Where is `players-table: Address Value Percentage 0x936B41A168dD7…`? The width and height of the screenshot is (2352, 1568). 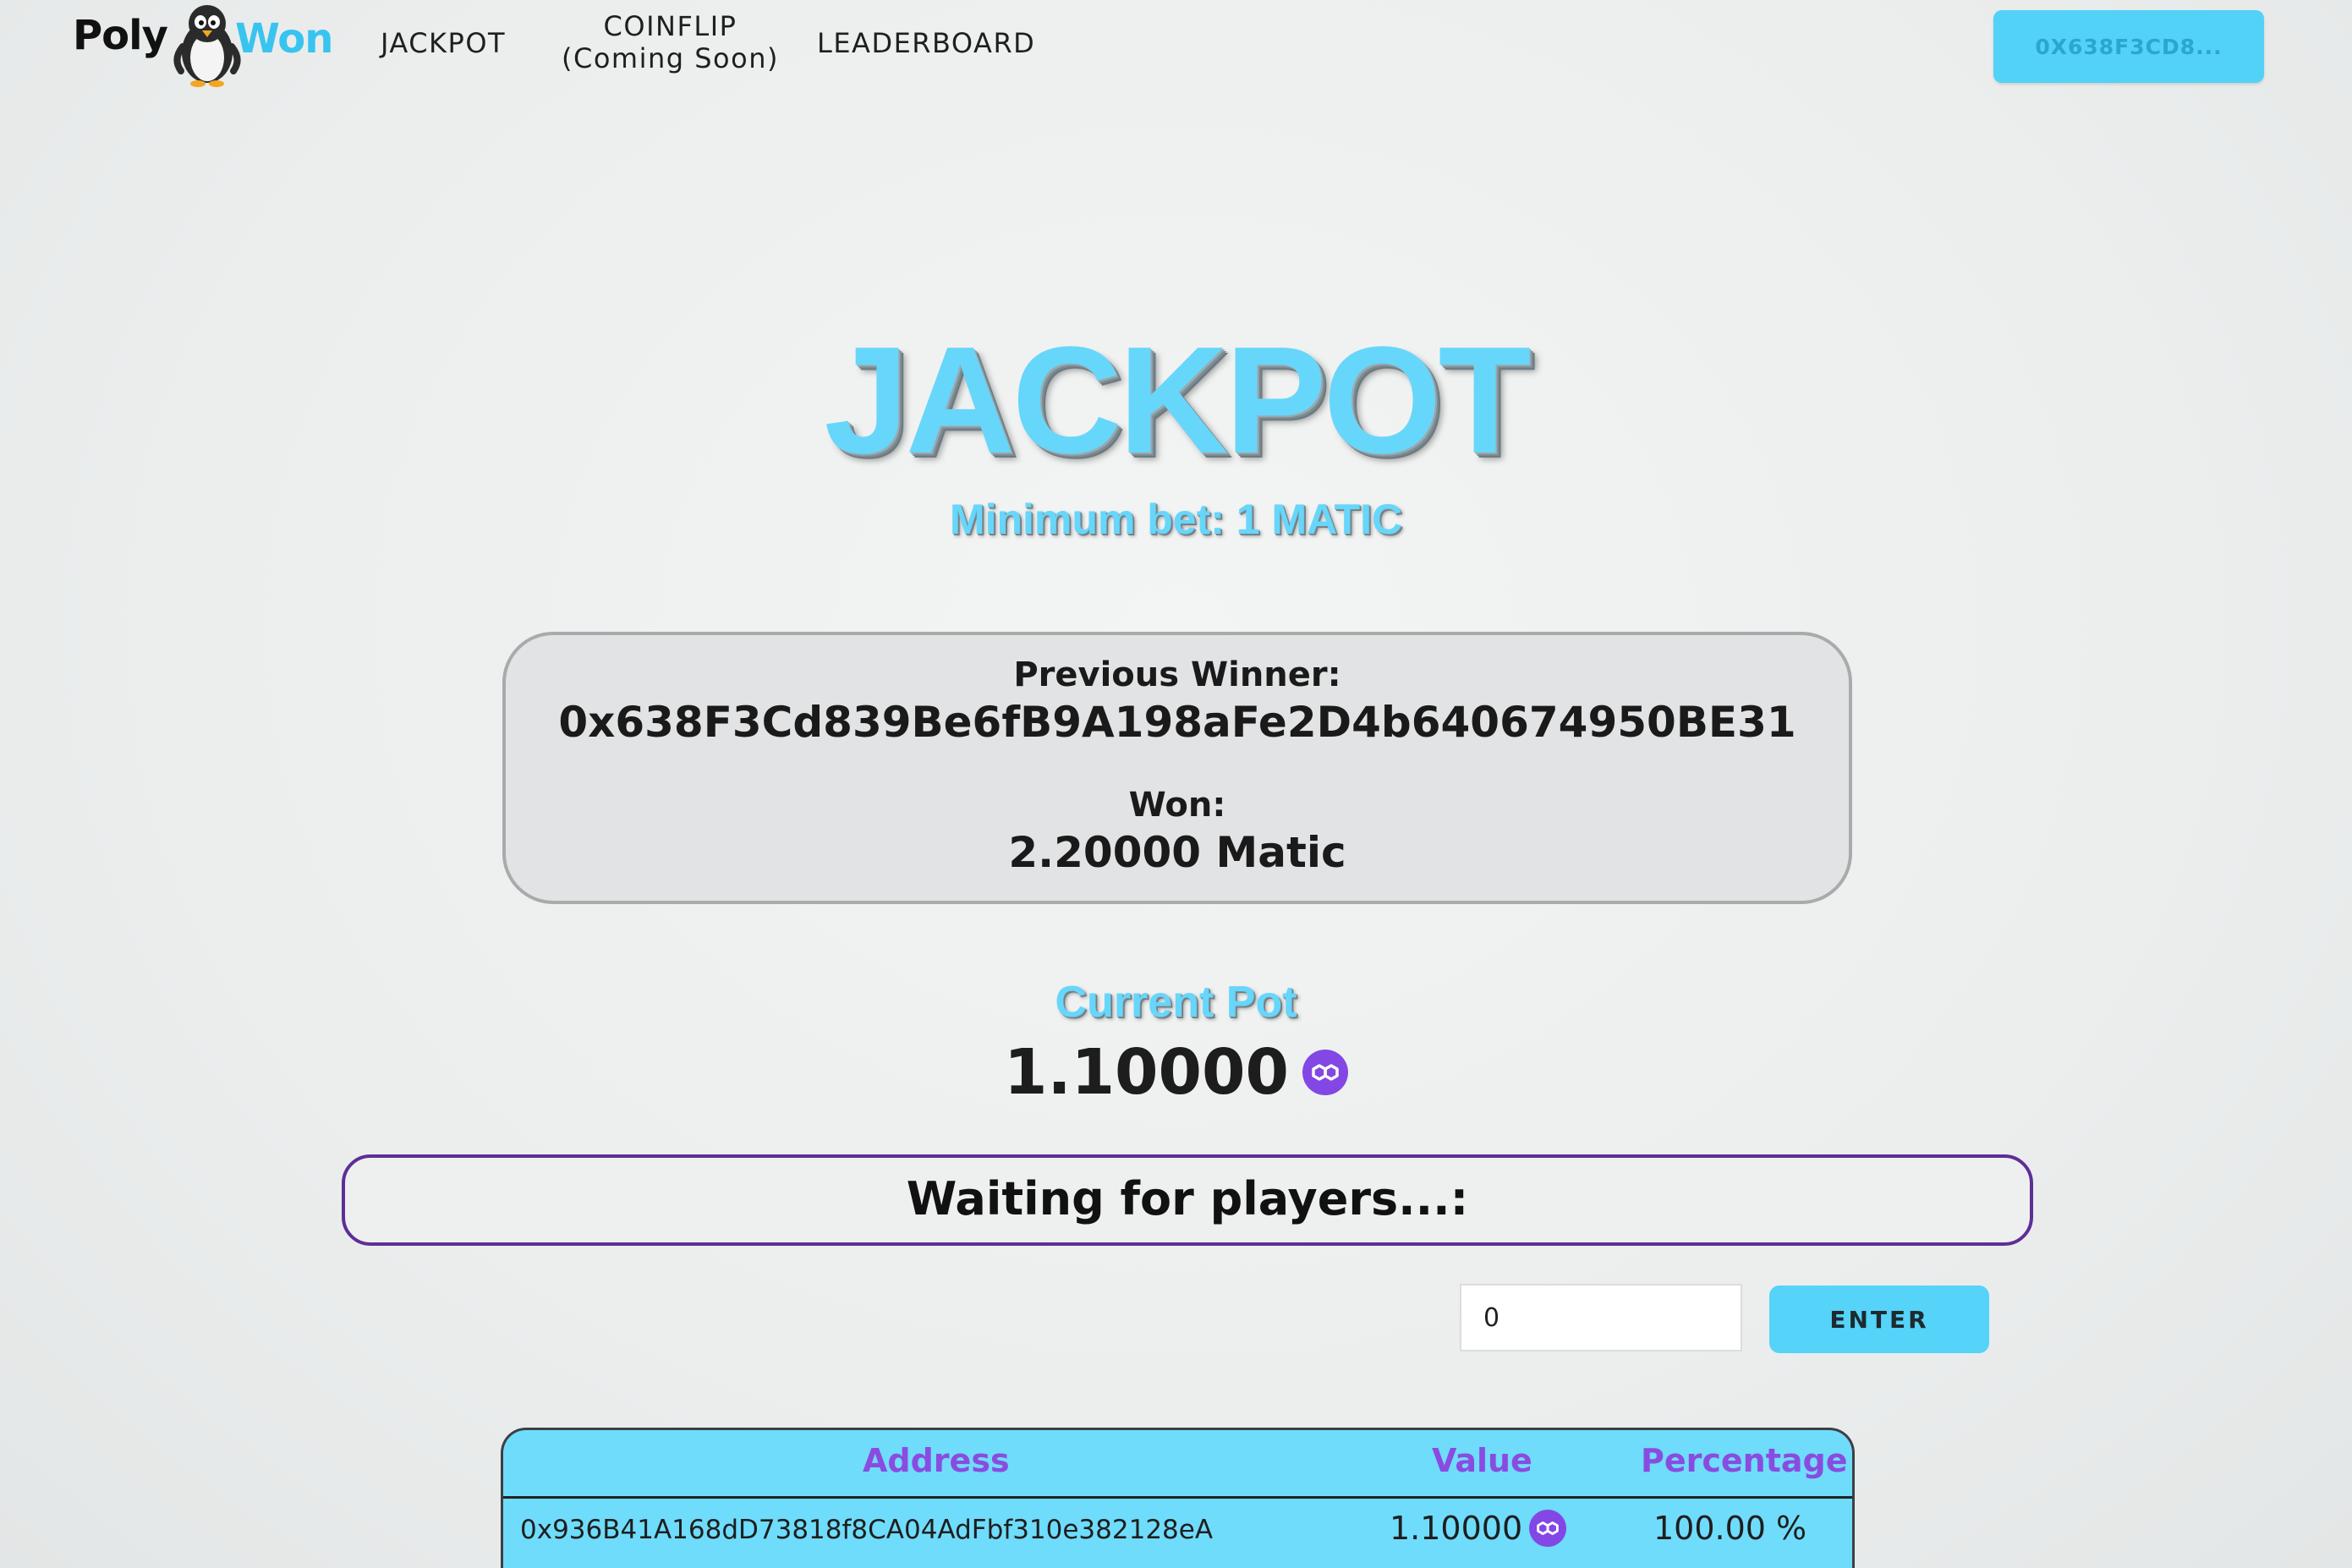
players-table: Address Value Percentage 0x936B41A168dD7… is located at coordinates (1178, 1498).